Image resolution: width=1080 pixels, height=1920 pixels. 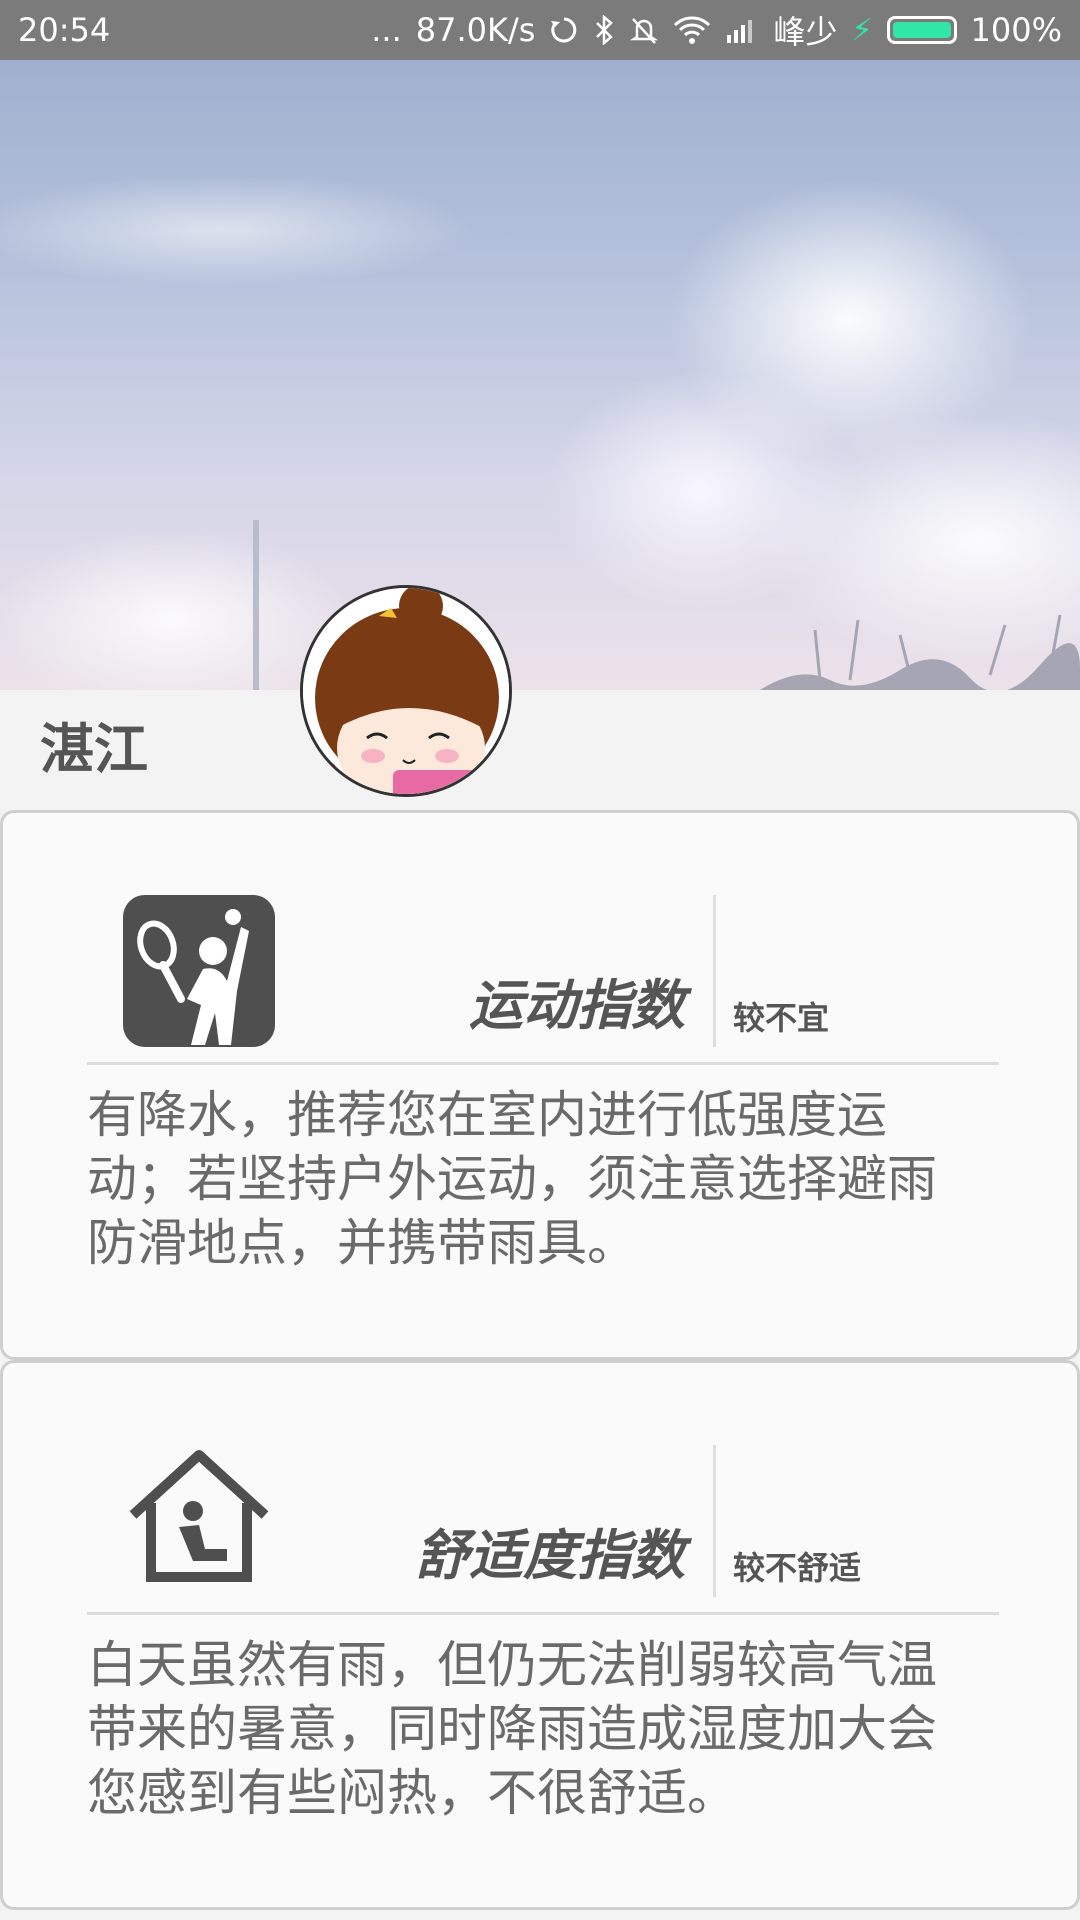 I want to click on sync-icon, so click(x=564, y=30).